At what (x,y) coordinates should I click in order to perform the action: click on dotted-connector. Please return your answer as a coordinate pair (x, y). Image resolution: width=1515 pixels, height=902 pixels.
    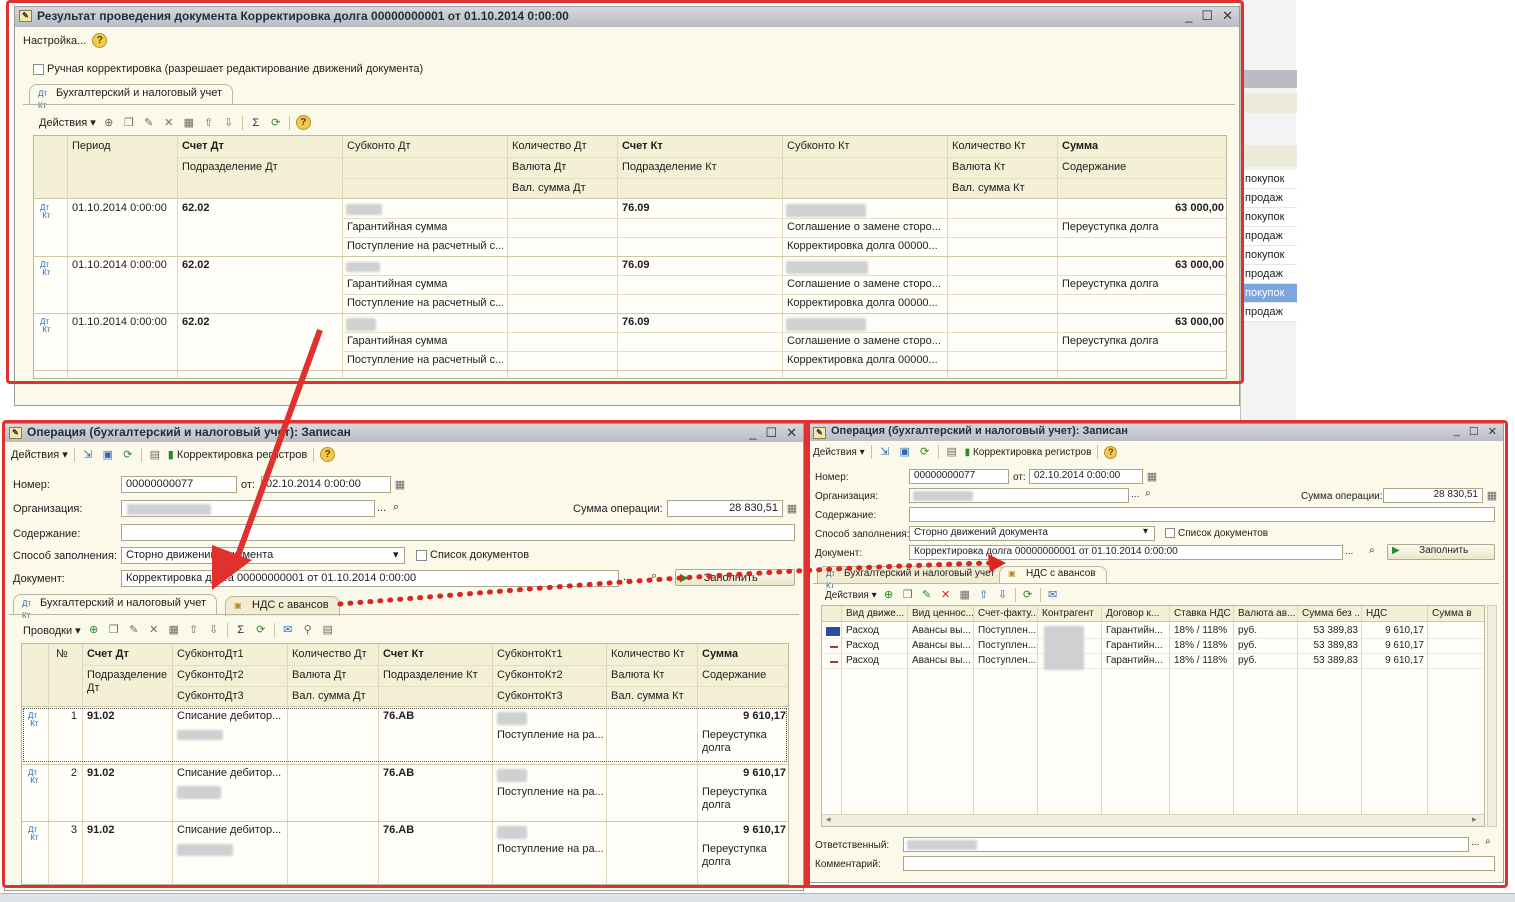
    Looking at the image, I should click on (665, 583).